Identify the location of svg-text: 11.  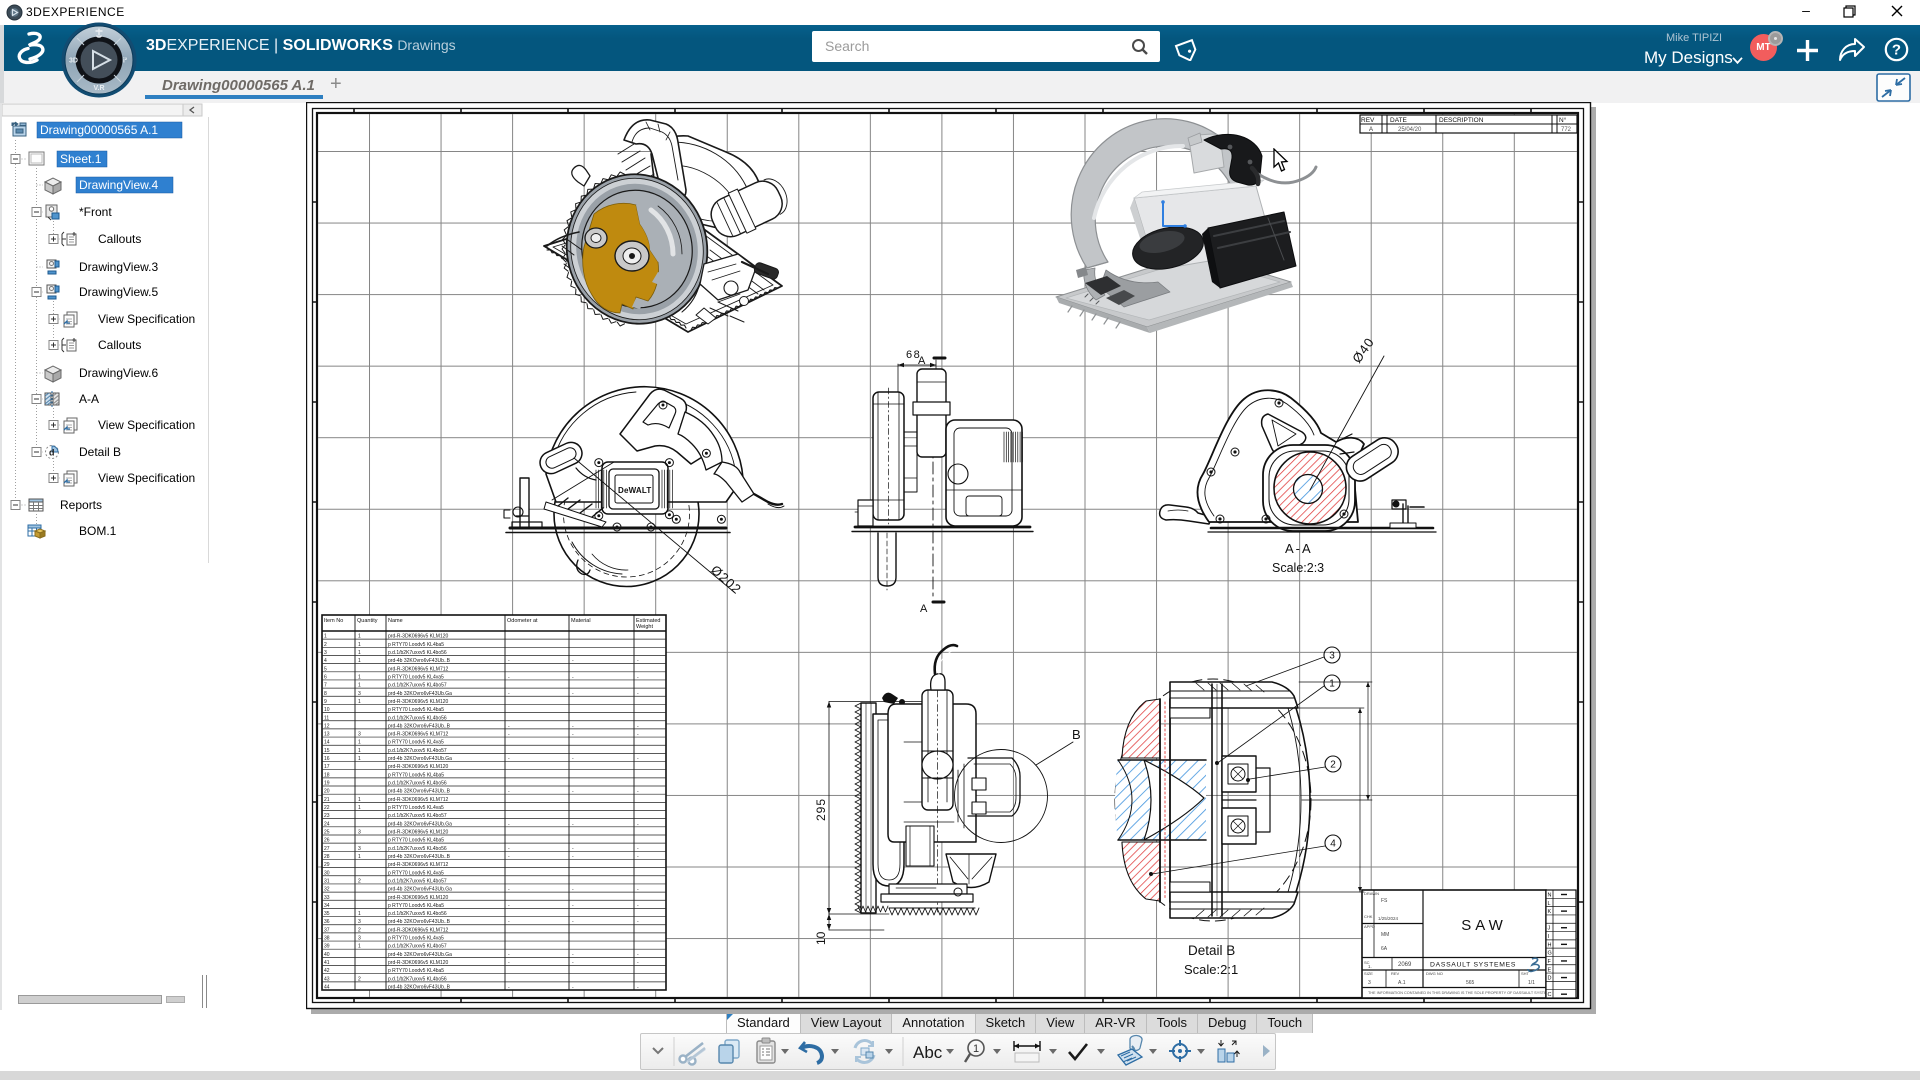
(326, 718).